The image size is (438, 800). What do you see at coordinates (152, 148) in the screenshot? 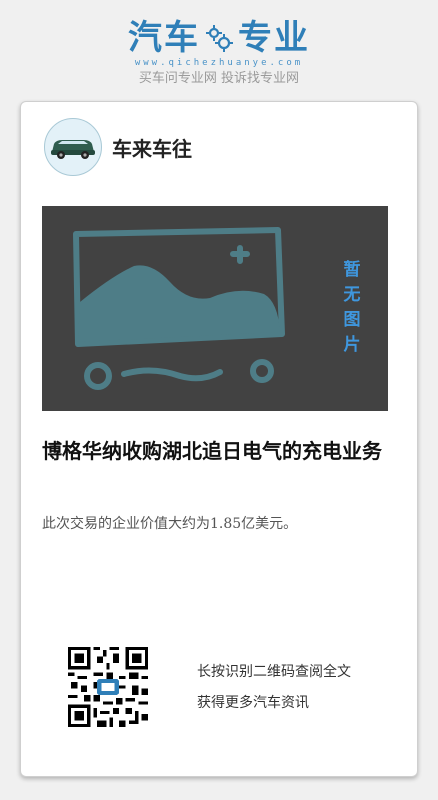
I see `author-name: 车来车往` at bounding box center [152, 148].